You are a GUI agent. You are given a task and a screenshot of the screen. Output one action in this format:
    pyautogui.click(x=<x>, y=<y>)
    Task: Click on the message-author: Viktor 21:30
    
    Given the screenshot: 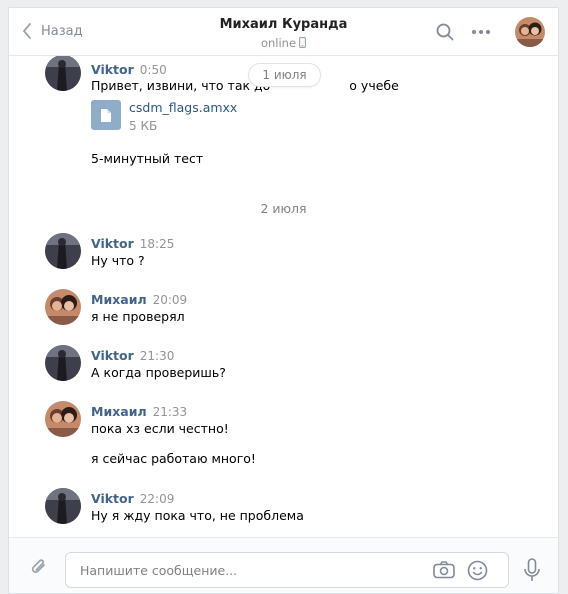 What is the action you would take?
    pyautogui.click(x=132, y=355)
    